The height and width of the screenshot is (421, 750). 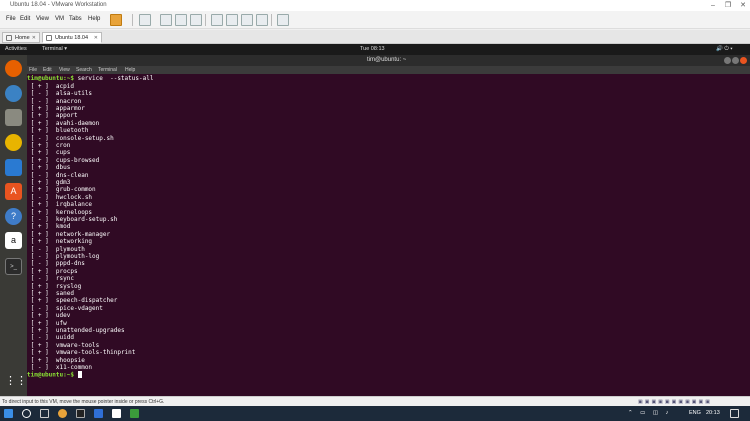 What do you see at coordinates (98, 413) in the screenshot?
I see `vmware-taskbar-icon` at bounding box center [98, 413].